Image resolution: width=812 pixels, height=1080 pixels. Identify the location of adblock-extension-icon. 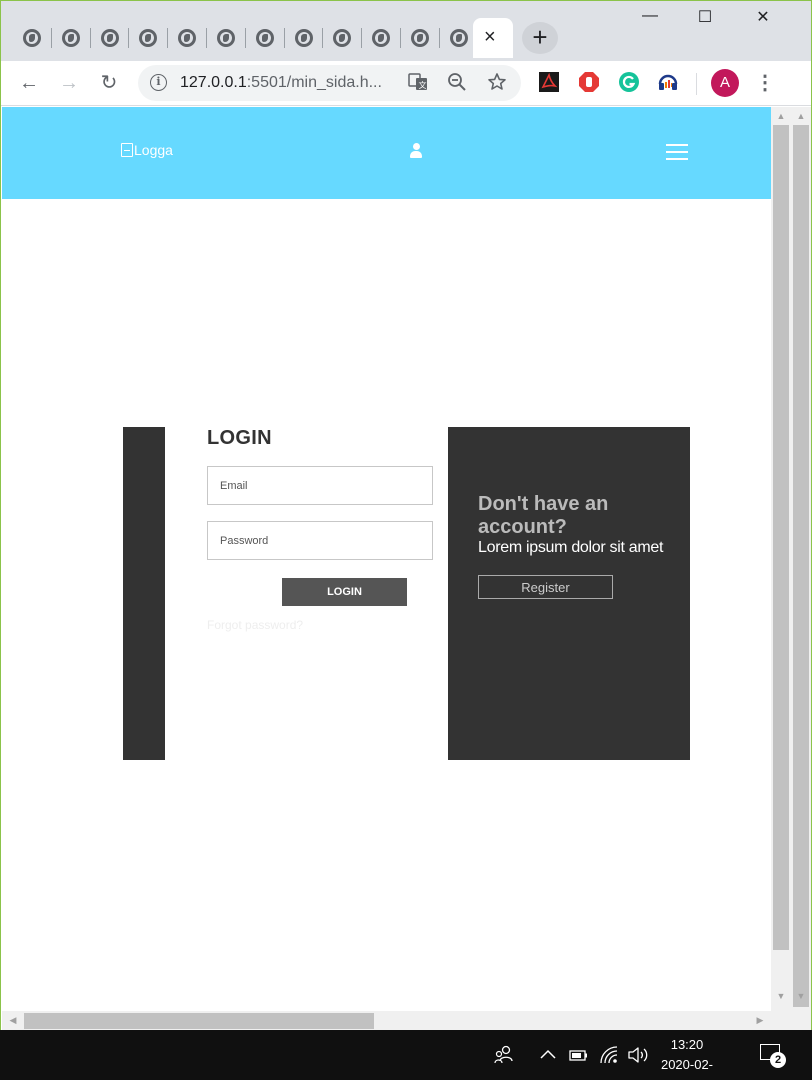
(589, 82).